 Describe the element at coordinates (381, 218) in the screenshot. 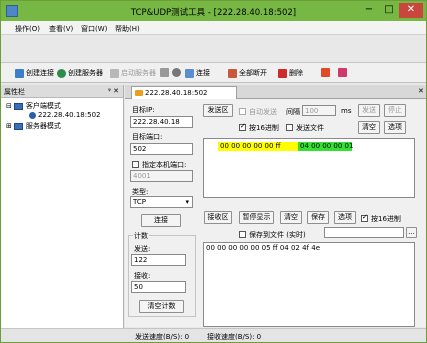

I see `recv-hex-checkbox: 按16进制` at that location.